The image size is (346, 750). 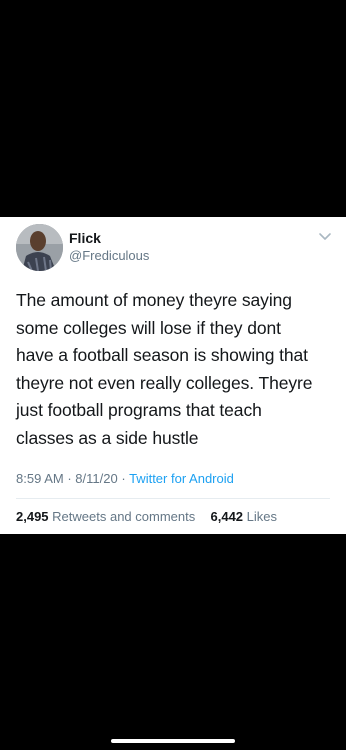 I want to click on retweets-count: 2,495, so click(x=32, y=516).